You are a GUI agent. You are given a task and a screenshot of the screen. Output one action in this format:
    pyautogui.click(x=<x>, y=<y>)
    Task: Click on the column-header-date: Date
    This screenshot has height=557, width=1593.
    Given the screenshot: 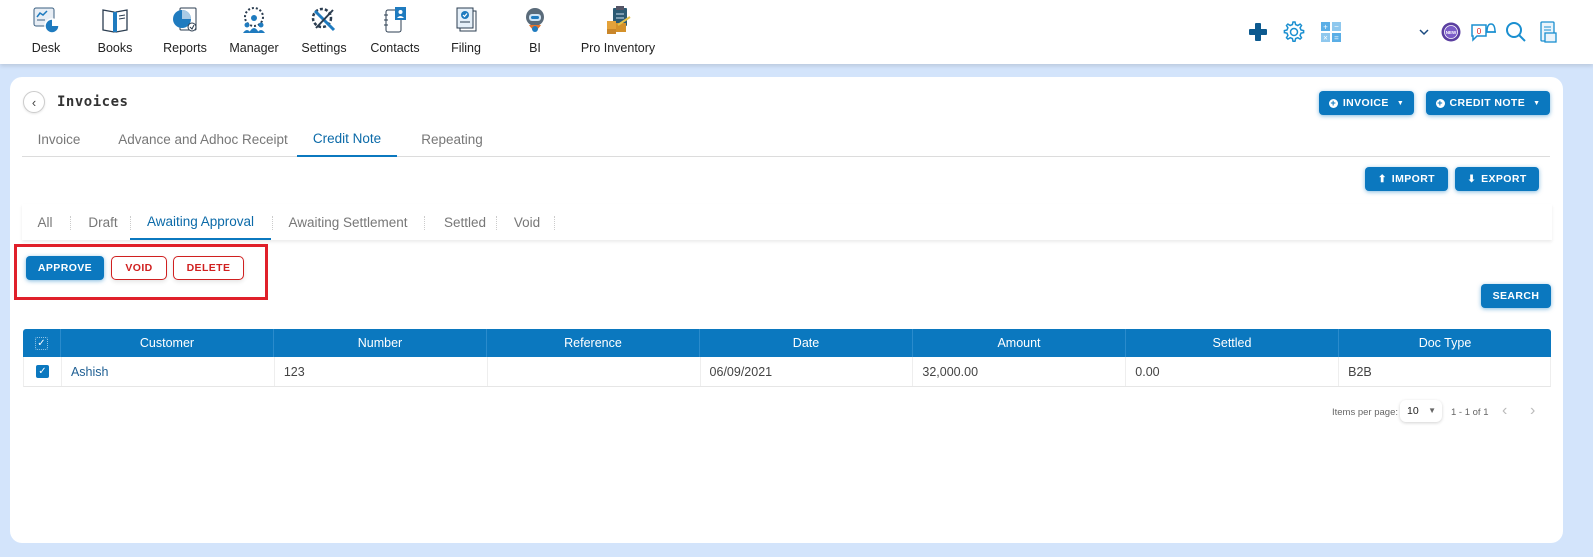 What is the action you would take?
    pyautogui.click(x=806, y=343)
    